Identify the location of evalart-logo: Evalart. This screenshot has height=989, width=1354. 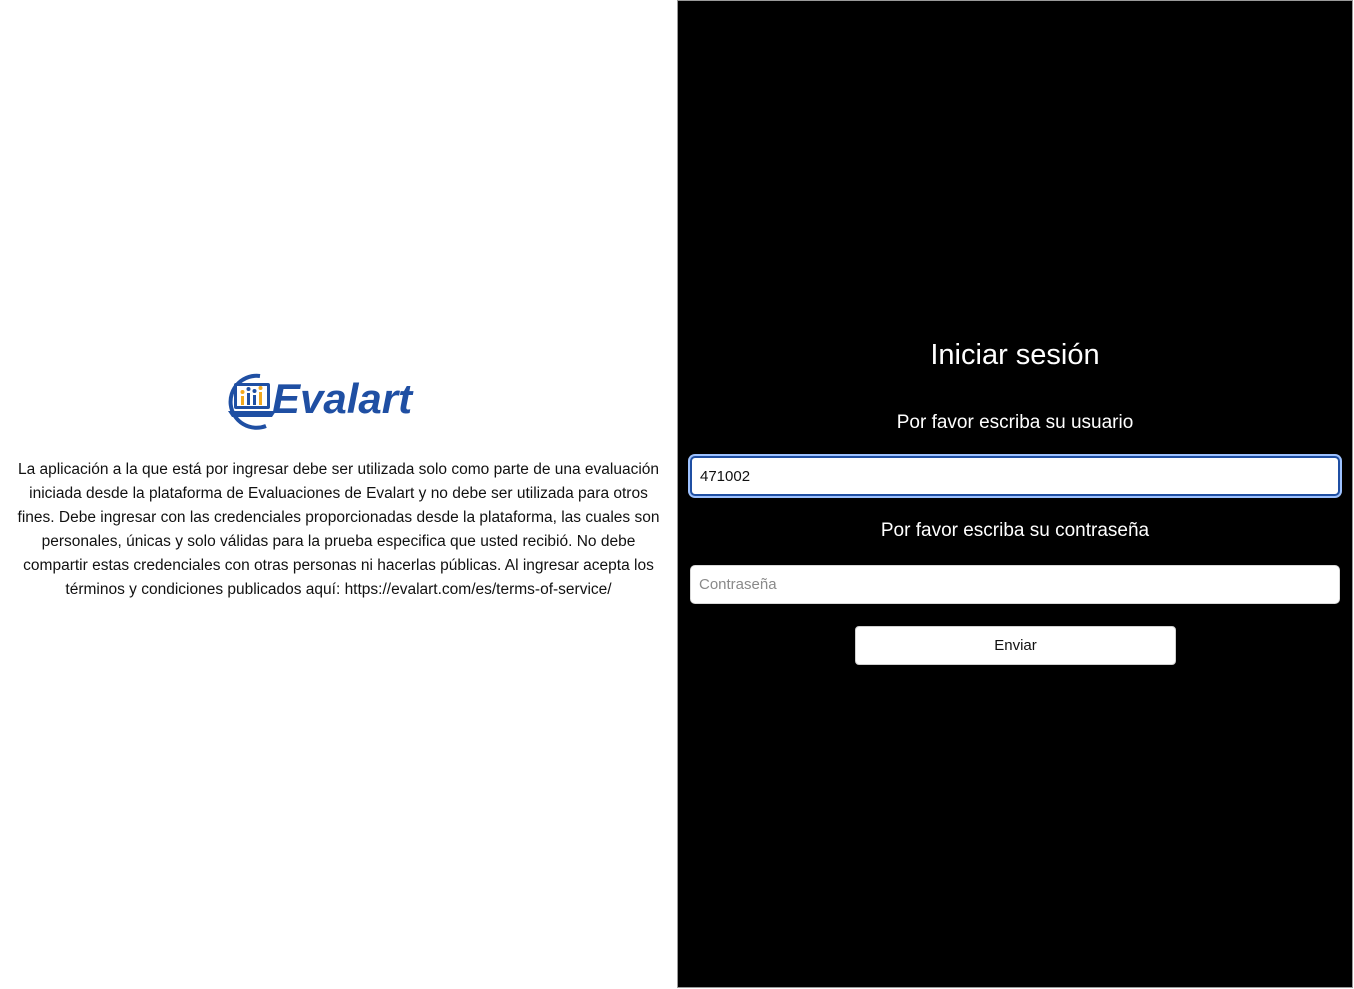
(321, 401).